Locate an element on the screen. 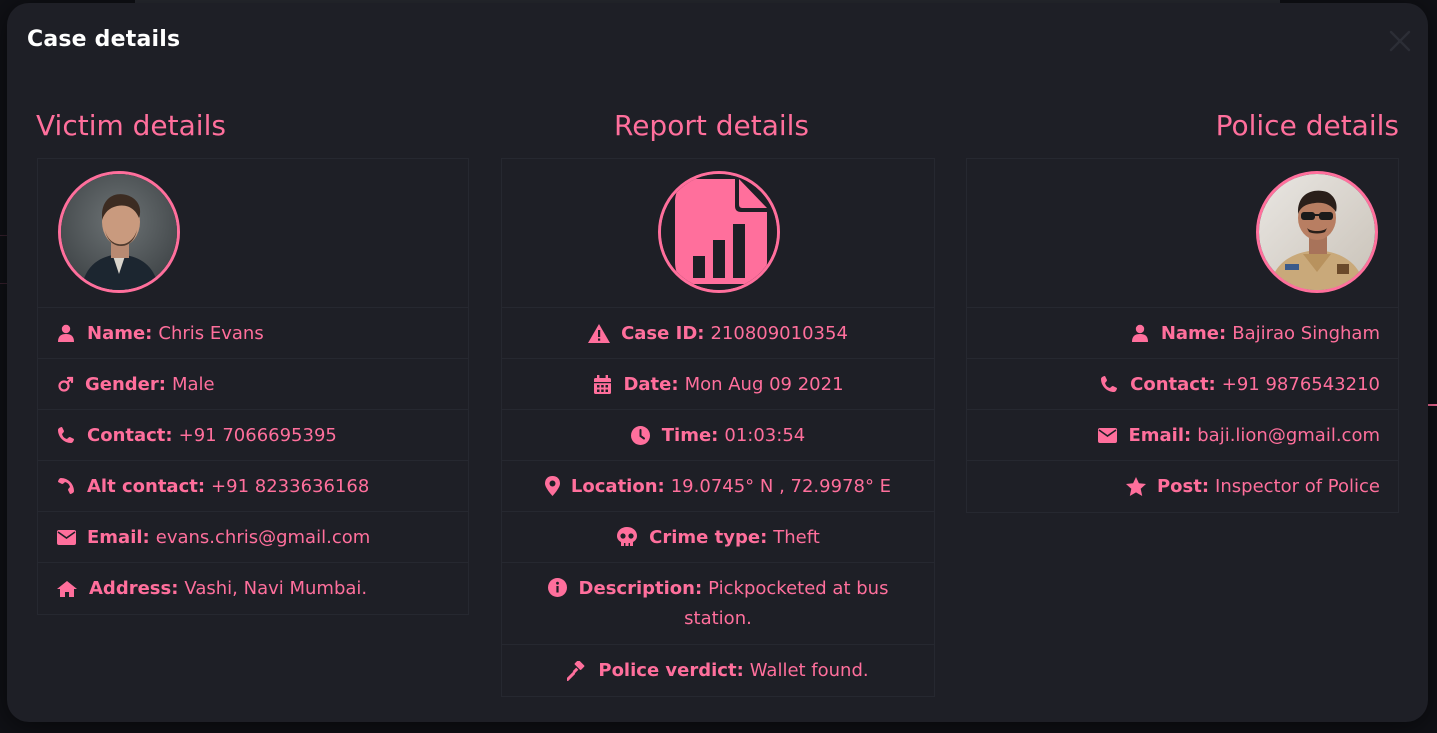  info-icon is located at coordinates (558, 587).